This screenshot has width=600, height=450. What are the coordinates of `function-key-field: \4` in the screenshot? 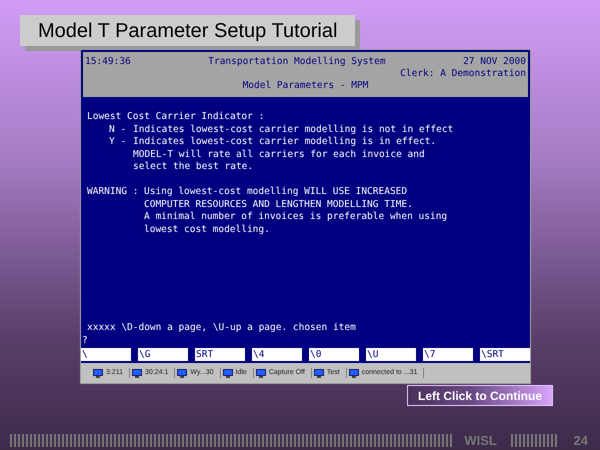 It's located at (277, 354).